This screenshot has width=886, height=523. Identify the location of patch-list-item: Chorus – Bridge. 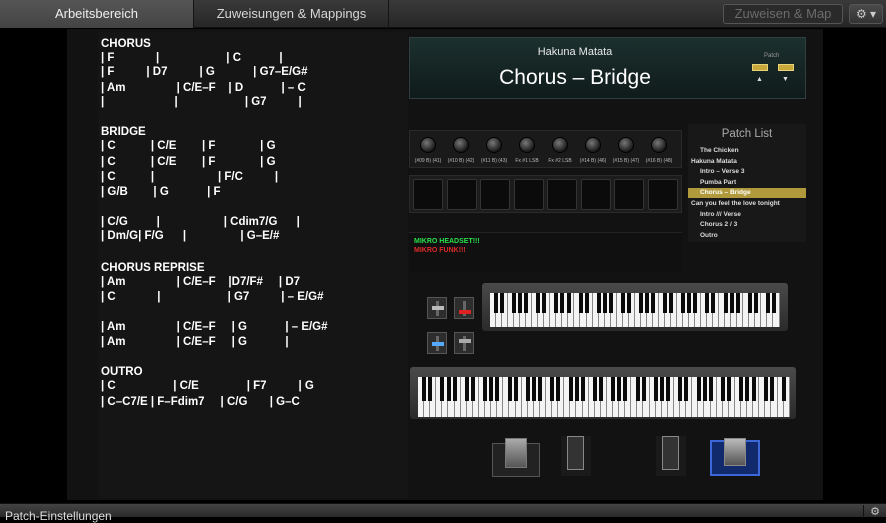
(747, 193).